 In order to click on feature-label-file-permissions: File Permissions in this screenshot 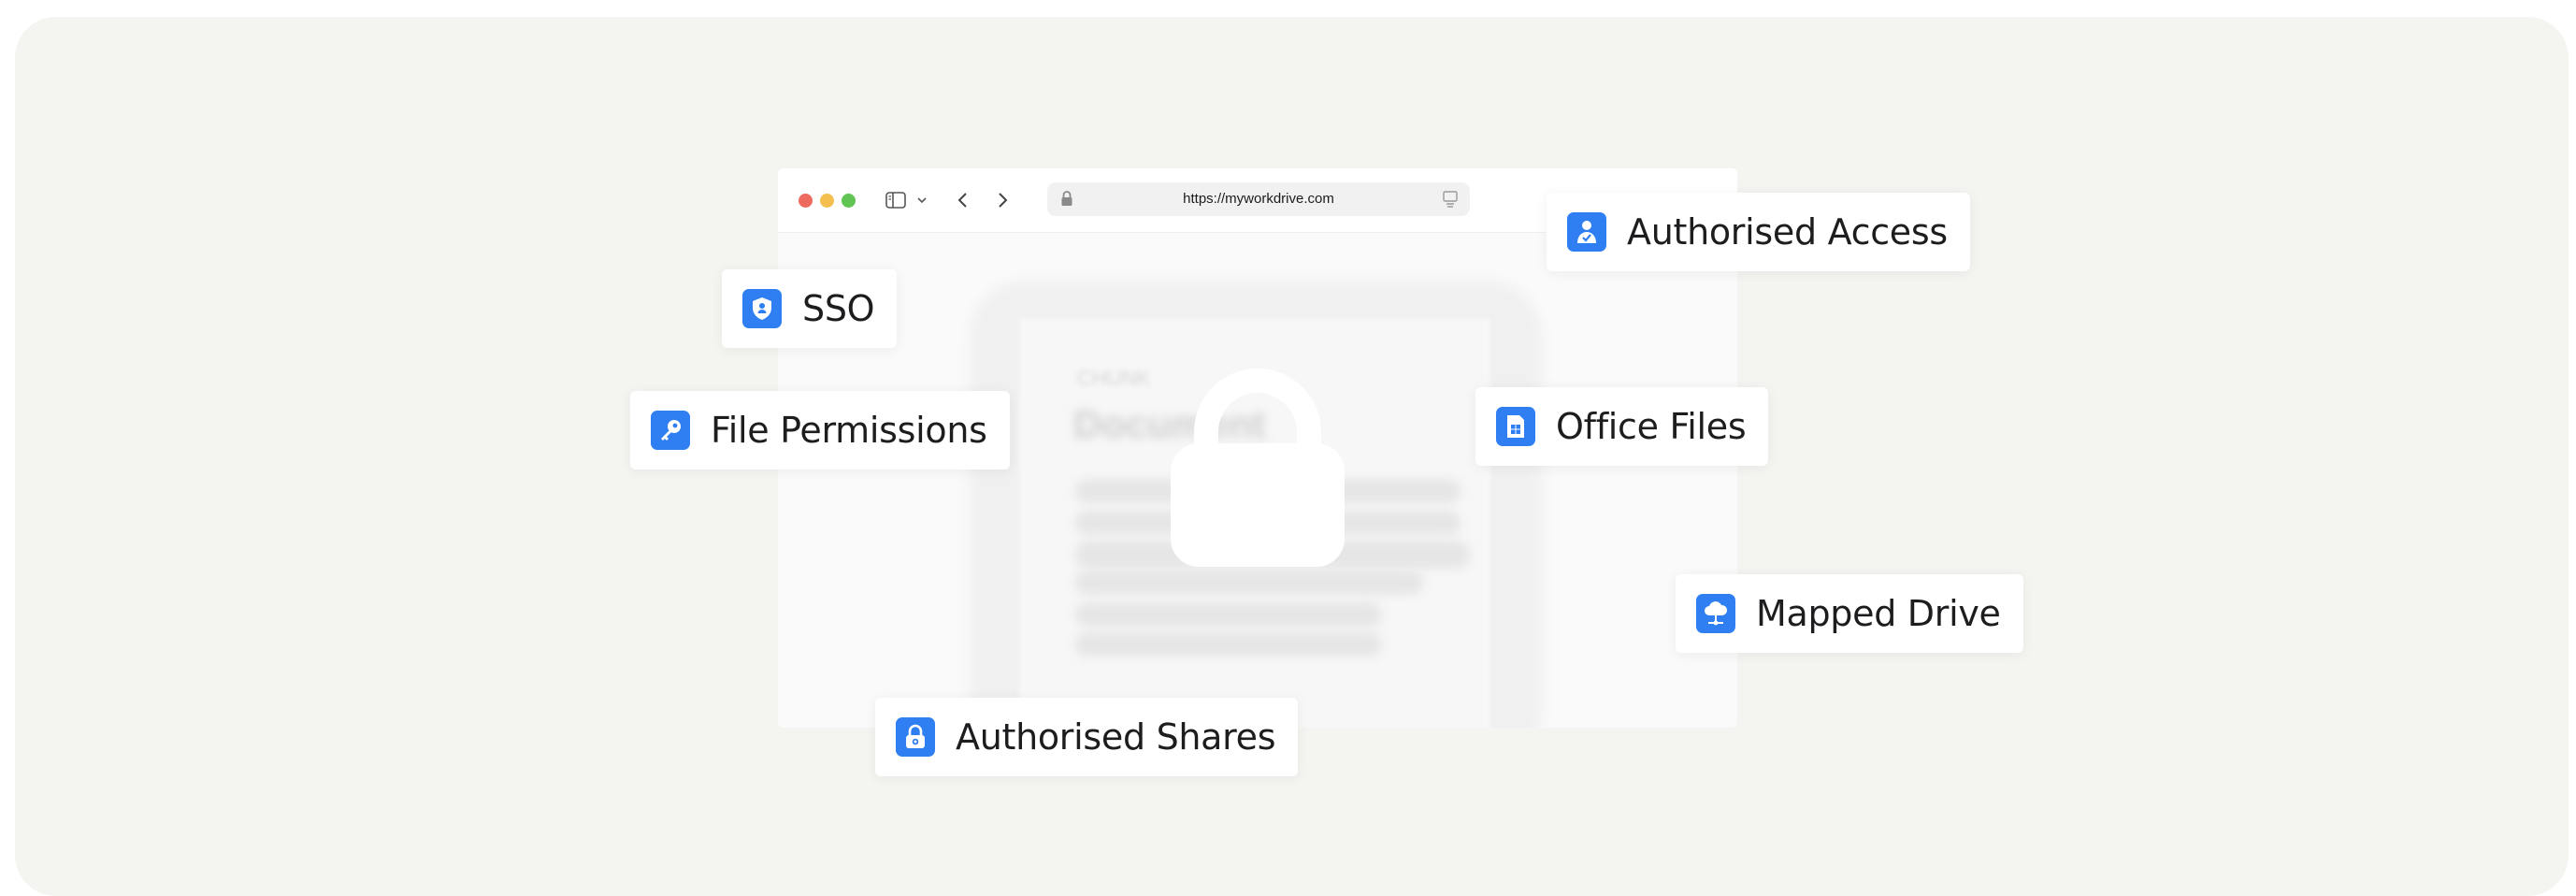, I will do `click(849, 430)`.